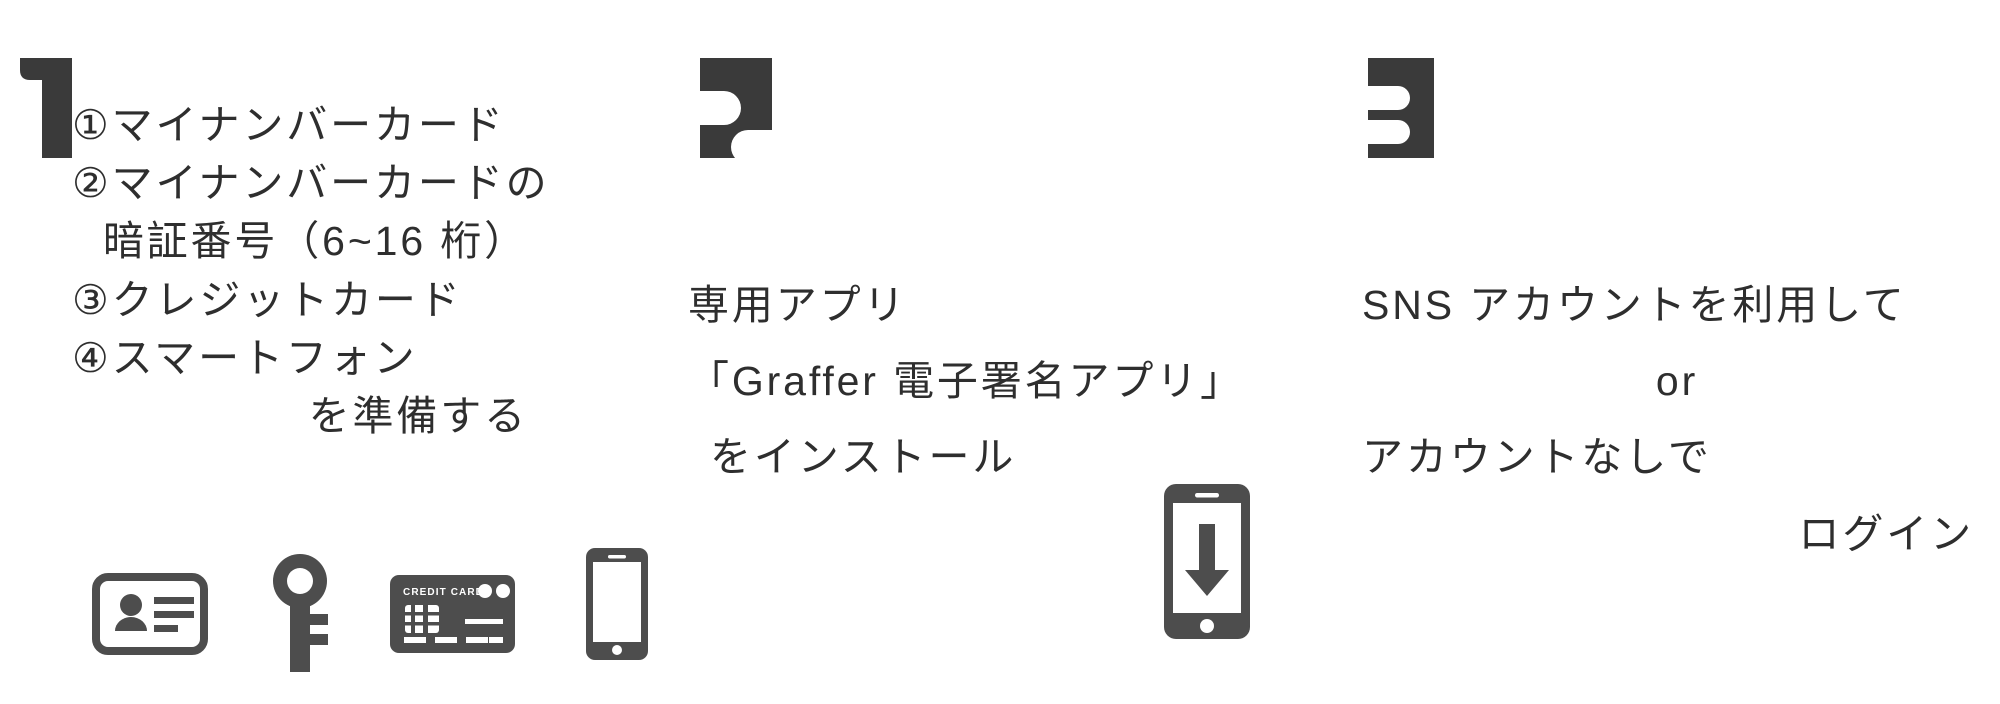 Image resolution: width=2000 pixels, height=704 pixels. Describe the element at coordinates (418, 416) in the screenshot. I see `step-1-line-6: を準備する` at that location.